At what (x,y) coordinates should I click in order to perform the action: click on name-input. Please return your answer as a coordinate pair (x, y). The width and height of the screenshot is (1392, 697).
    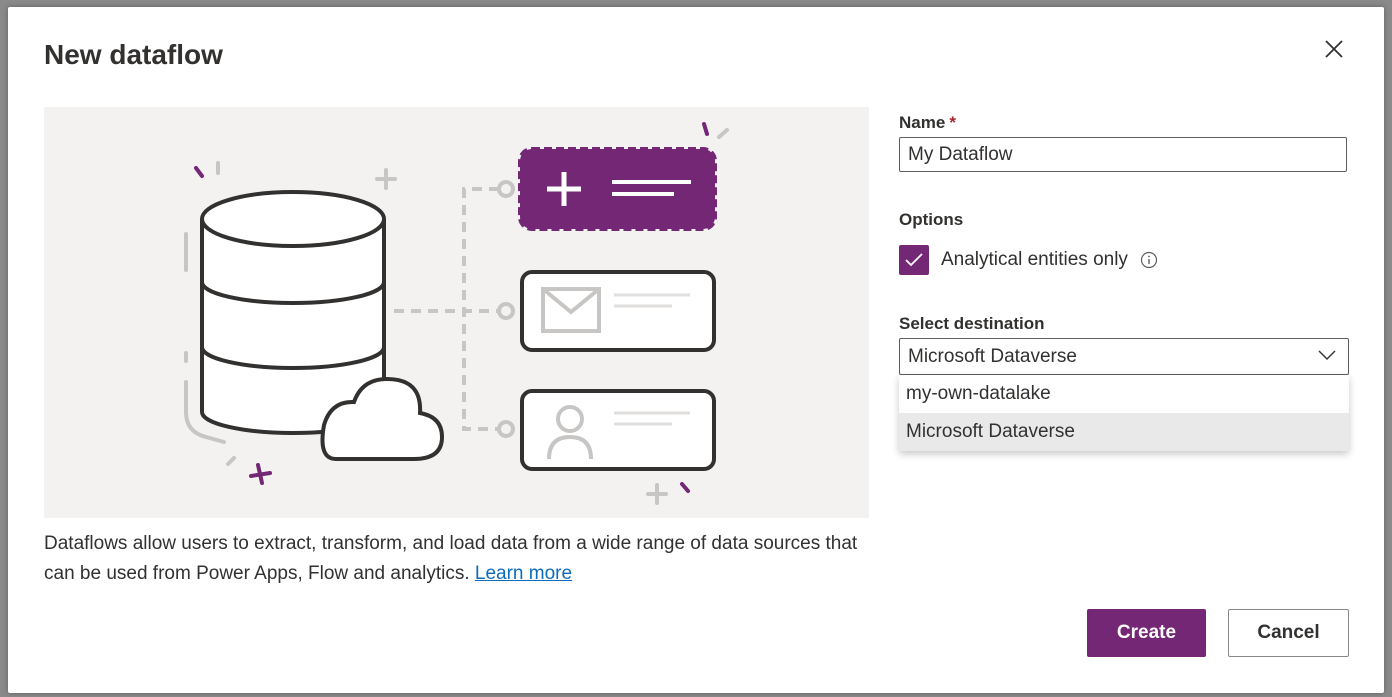
    Looking at the image, I should click on (1123, 154).